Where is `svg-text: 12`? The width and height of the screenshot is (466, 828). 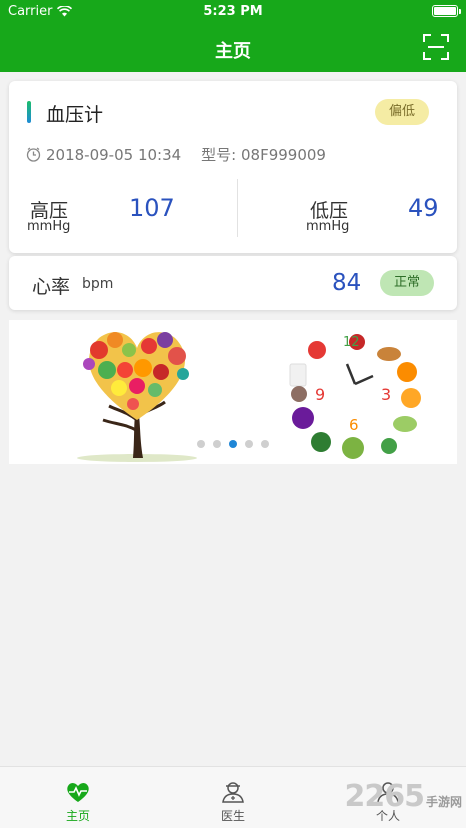 svg-text: 12 is located at coordinates (351, 342).